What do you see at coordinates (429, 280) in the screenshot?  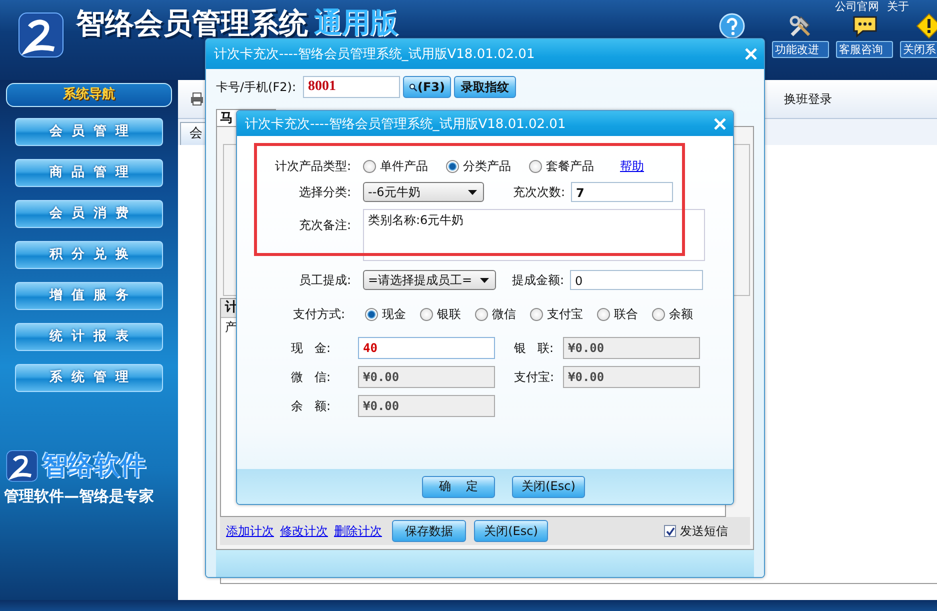 I see `staff-dropdown: =请选择提成员工=` at bounding box center [429, 280].